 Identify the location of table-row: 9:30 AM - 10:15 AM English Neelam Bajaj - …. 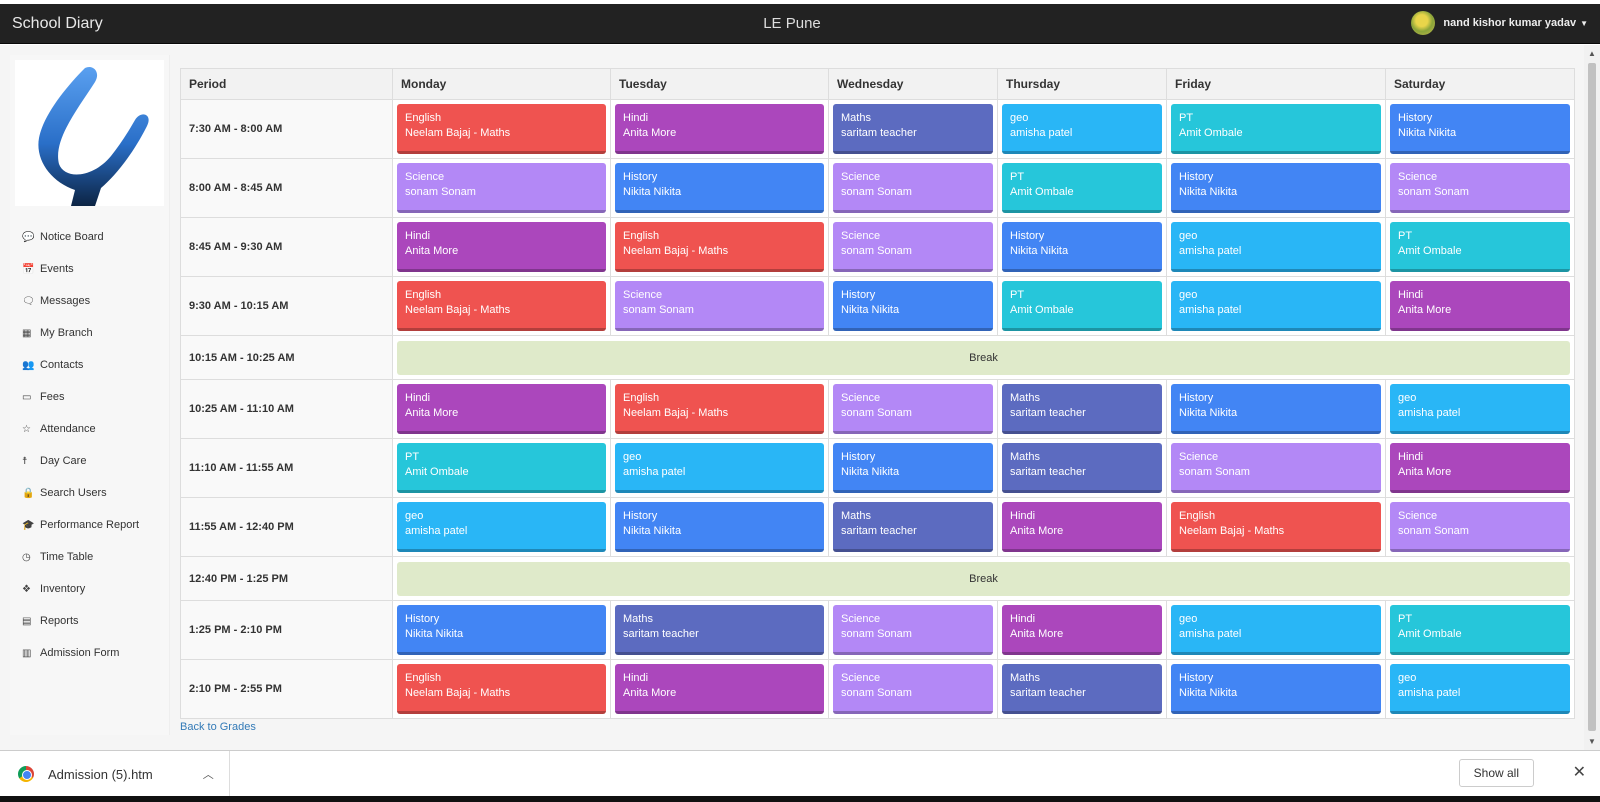
(877, 306).